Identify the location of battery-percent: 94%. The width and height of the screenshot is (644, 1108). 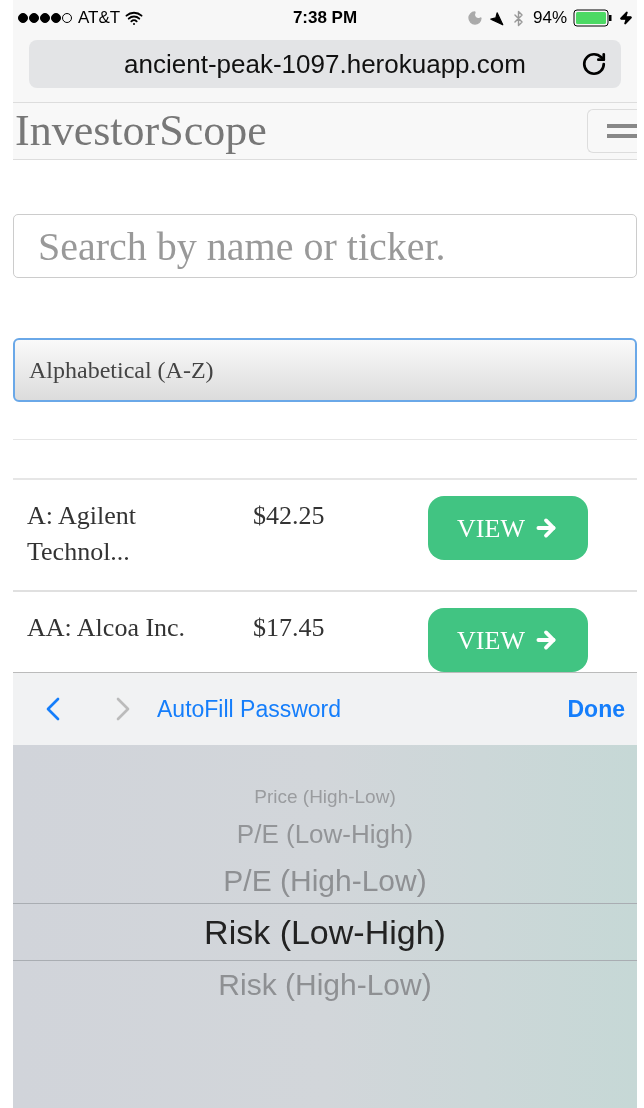
(549, 18).